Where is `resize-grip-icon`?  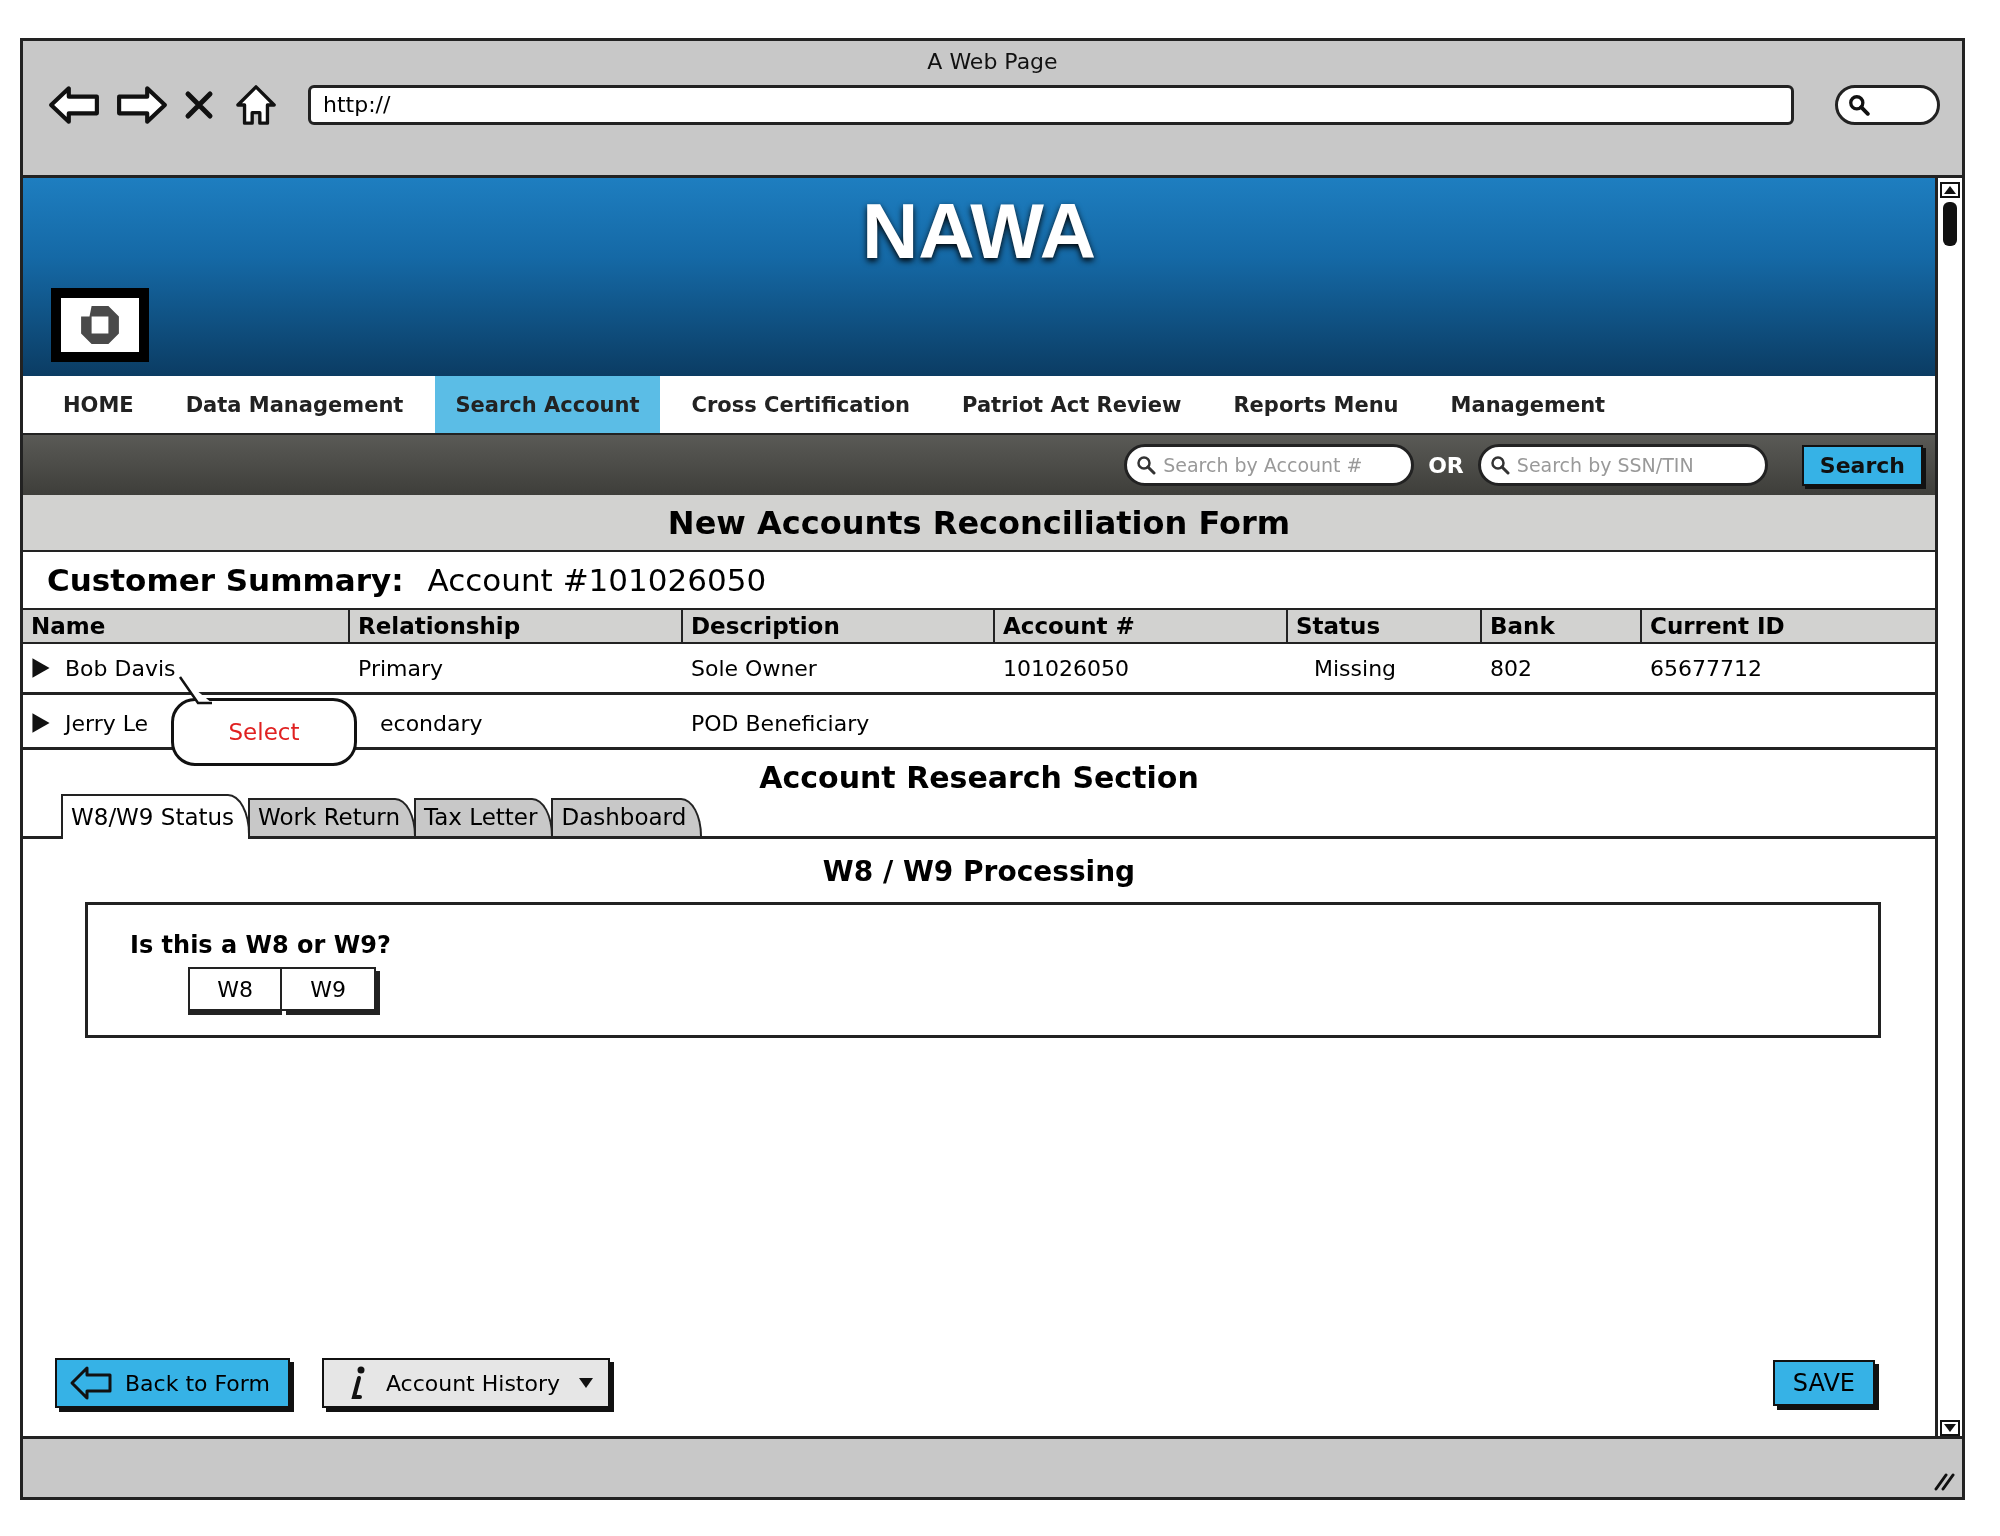
resize-grip-icon is located at coordinates (1944, 1481).